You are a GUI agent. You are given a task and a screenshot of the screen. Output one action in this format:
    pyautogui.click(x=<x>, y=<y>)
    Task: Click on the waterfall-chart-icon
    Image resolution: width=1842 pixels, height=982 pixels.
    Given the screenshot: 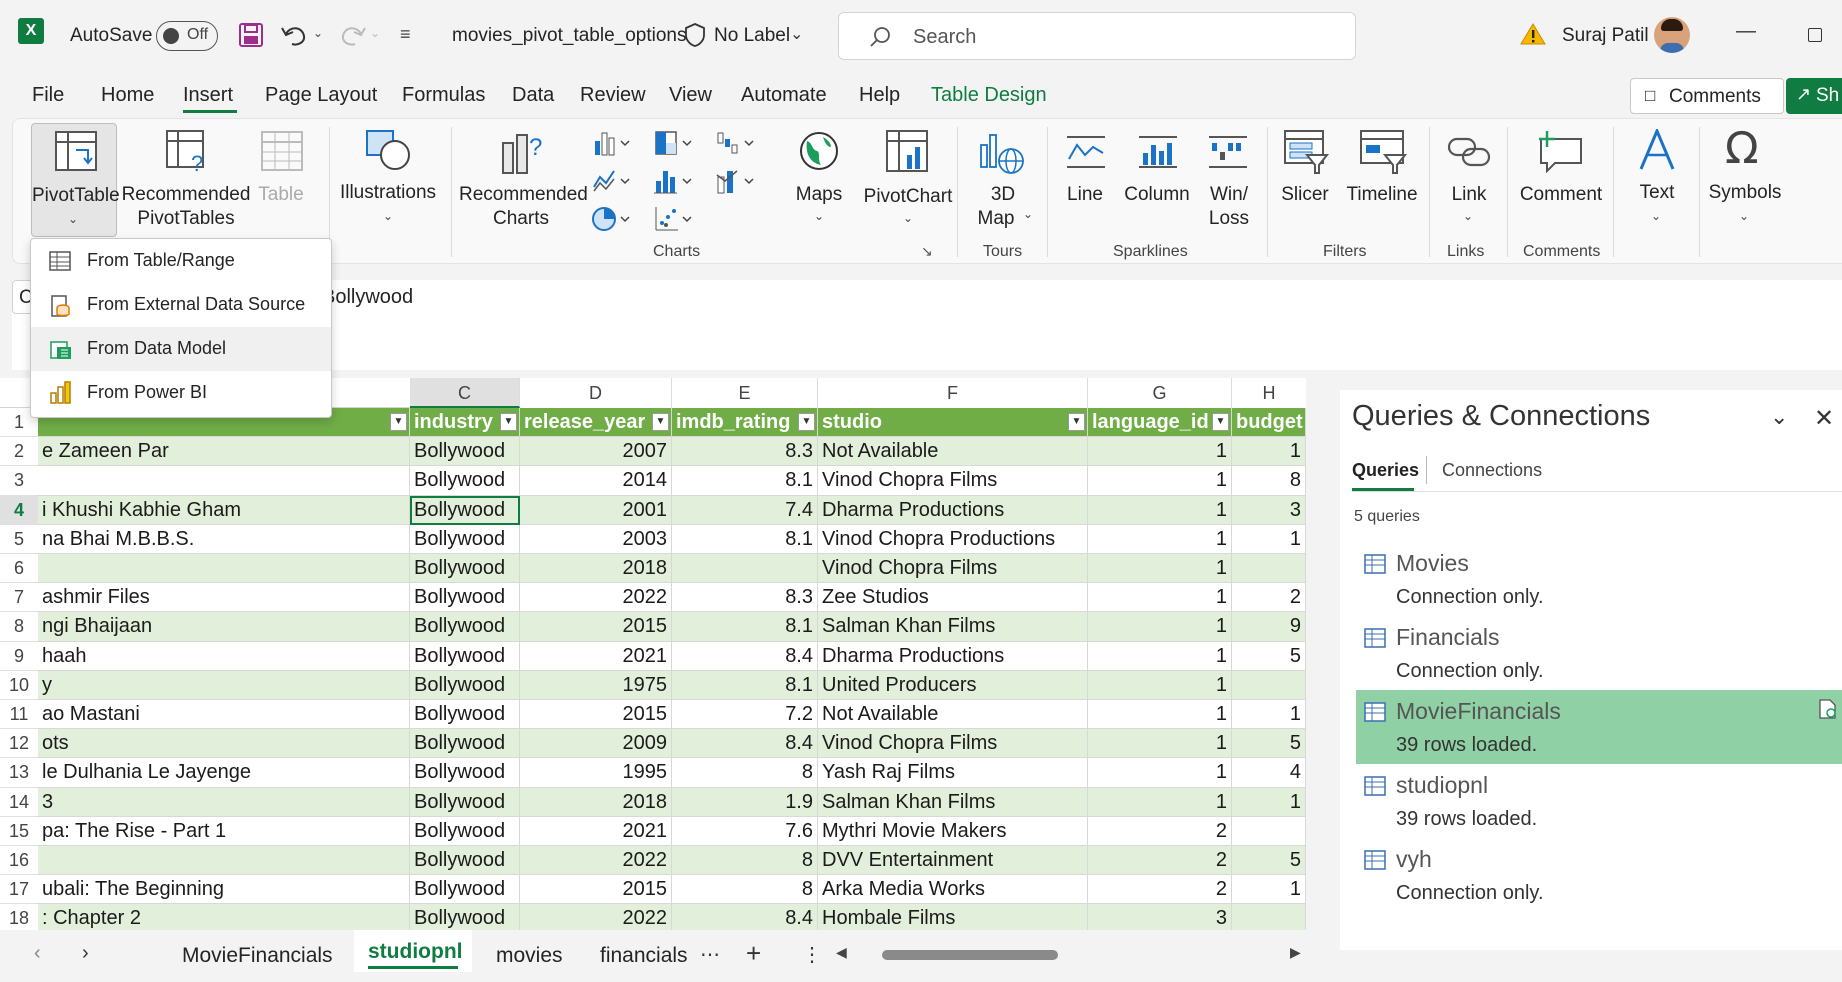 What is the action you would take?
    pyautogui.click(x=735, y=143)
    